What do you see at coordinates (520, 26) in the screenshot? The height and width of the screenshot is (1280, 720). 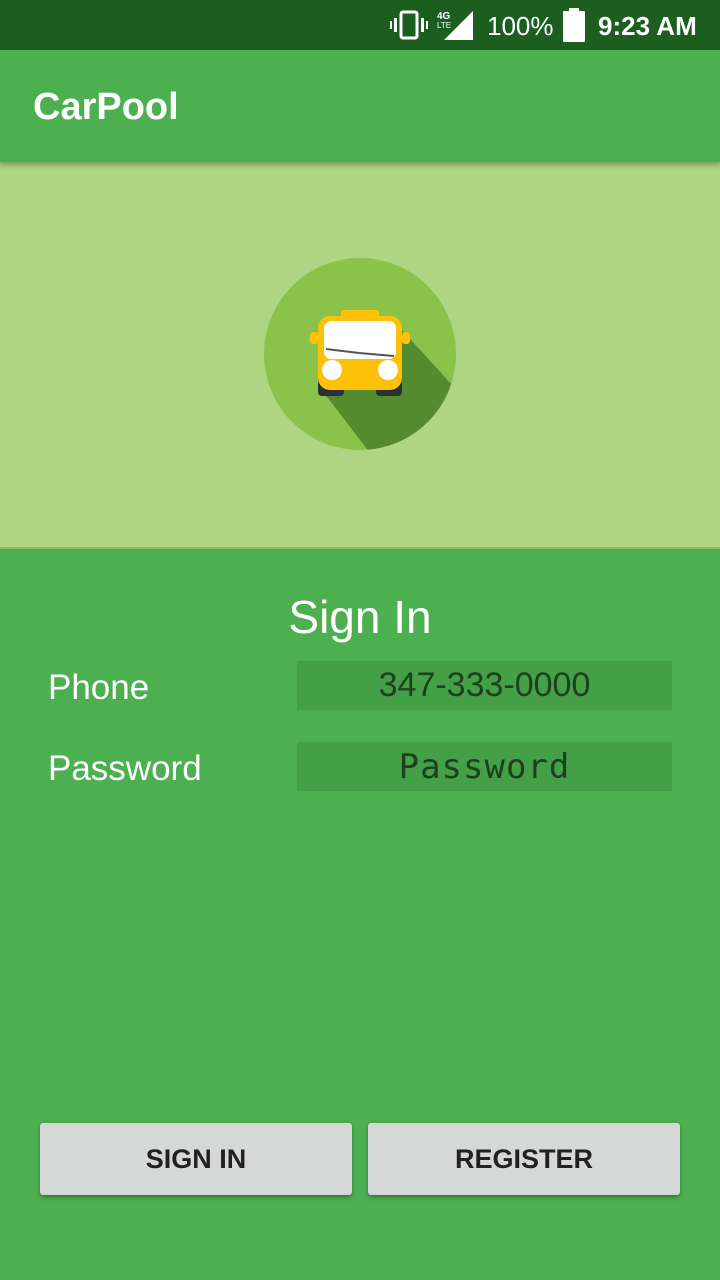 I see `battery-percent: 100%` at bounding box center [520, 26].